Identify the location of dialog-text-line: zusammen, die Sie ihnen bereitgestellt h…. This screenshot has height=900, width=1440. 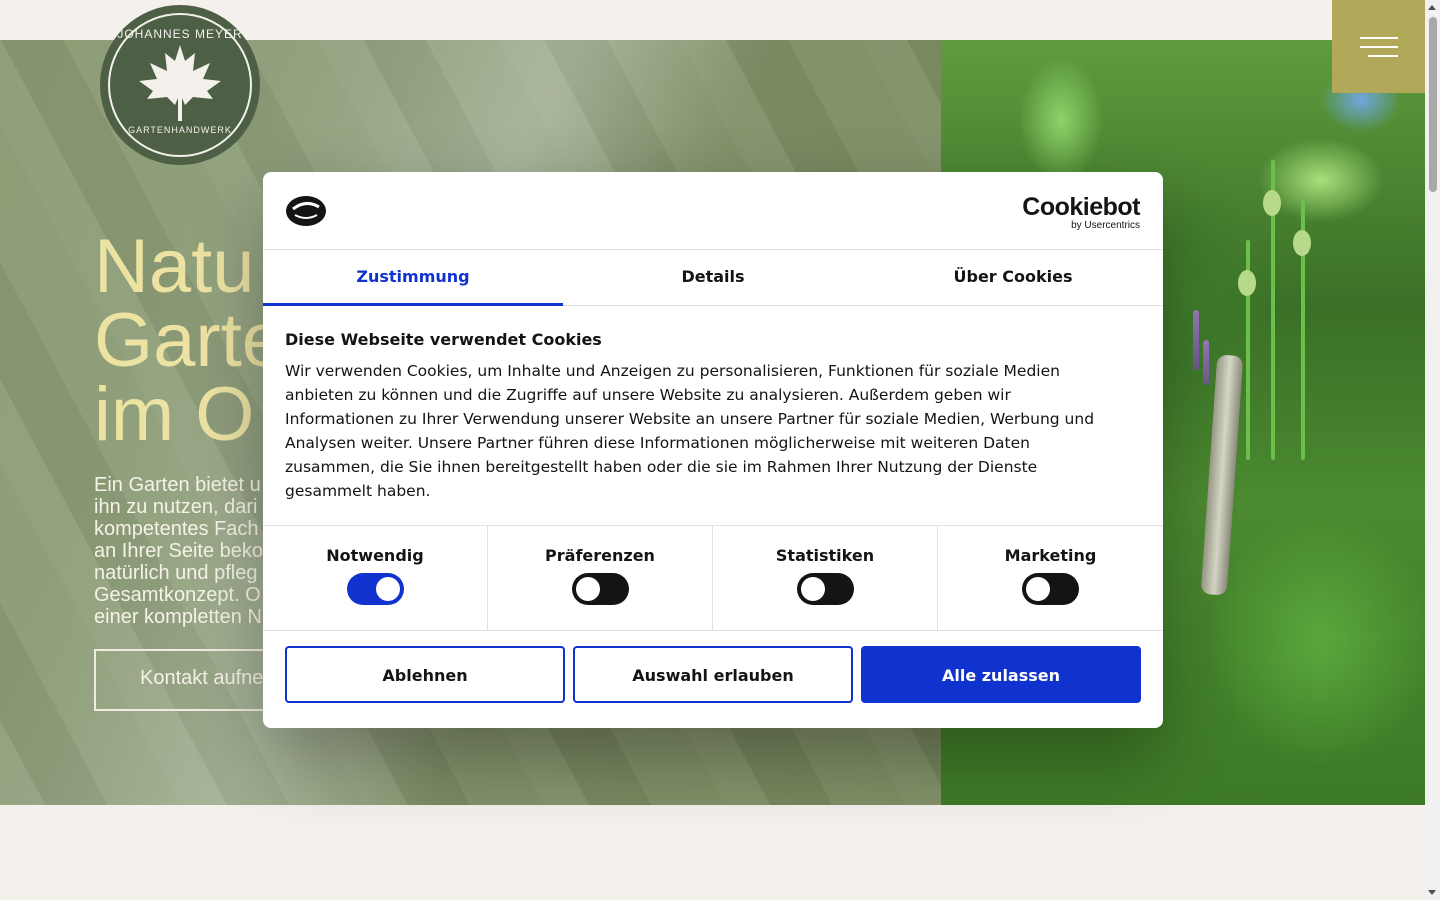
(661, 467).